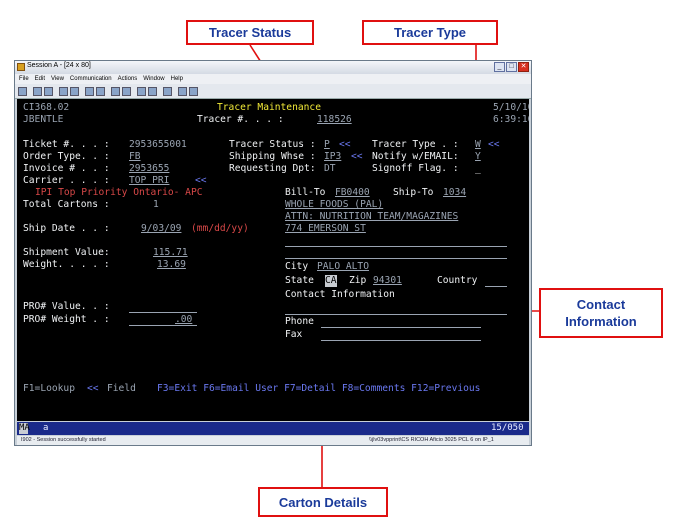 This screenshot has width=673, height=530. I want to click on callout-tracer-status: Tracer Status, so click(250, 32).